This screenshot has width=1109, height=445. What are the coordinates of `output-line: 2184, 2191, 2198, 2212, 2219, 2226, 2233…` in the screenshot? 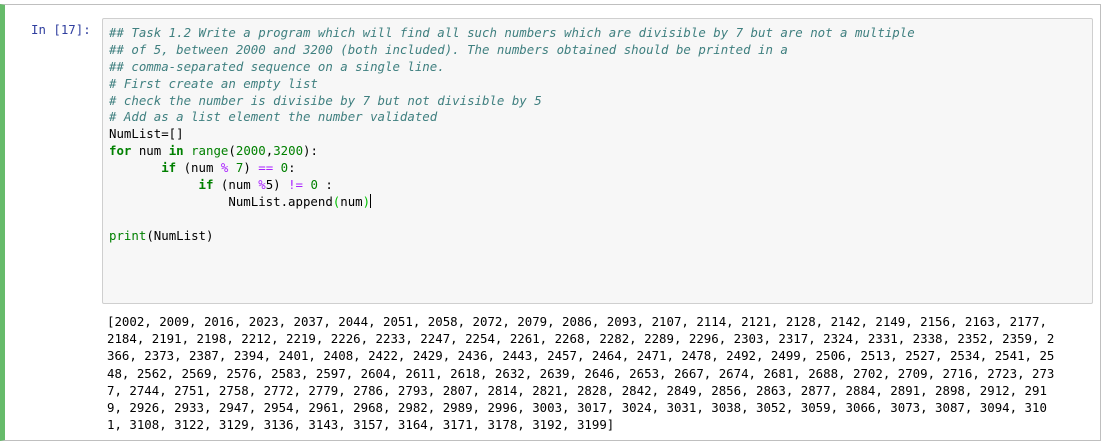 It's located at (581, 339).